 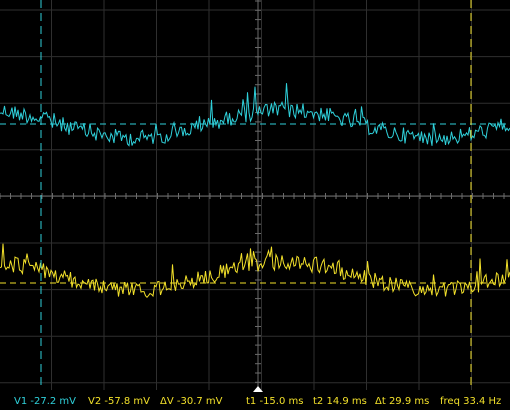 What do you see at coordinates (402, 401) in the screenshot?
I see `delta-t-readout: Δt 29.9 ms` at bounding box center [402, 401].